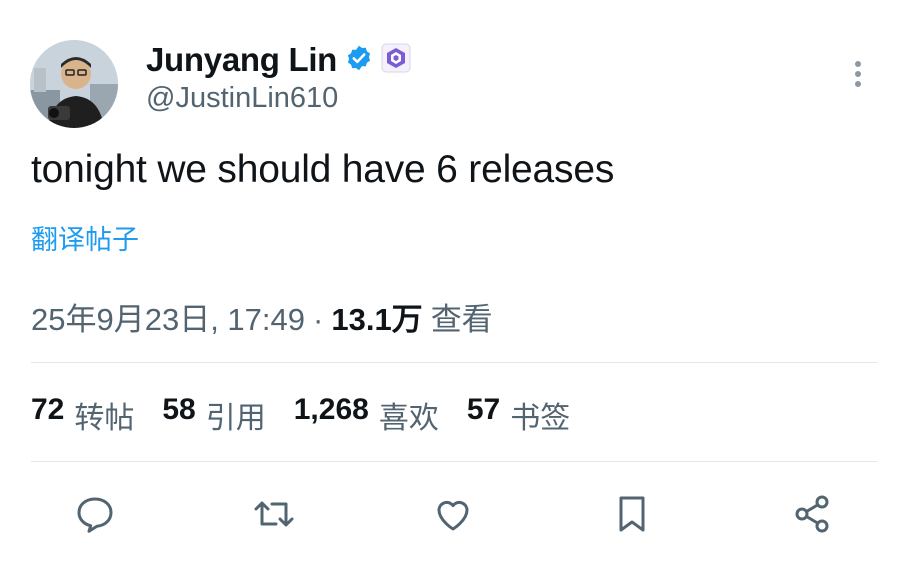 The image size is (919, 586). Describe the element at coordinates (408, 418) in the screenshot. I see `stat-label: 喜欢` at that location.